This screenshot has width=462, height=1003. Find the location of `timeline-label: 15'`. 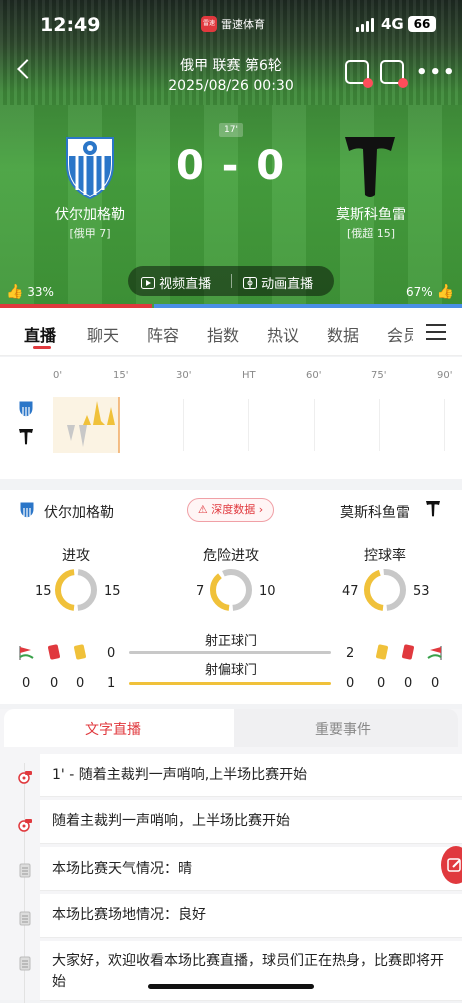

timeline-label: 15' is located at coordinates (121, 375).